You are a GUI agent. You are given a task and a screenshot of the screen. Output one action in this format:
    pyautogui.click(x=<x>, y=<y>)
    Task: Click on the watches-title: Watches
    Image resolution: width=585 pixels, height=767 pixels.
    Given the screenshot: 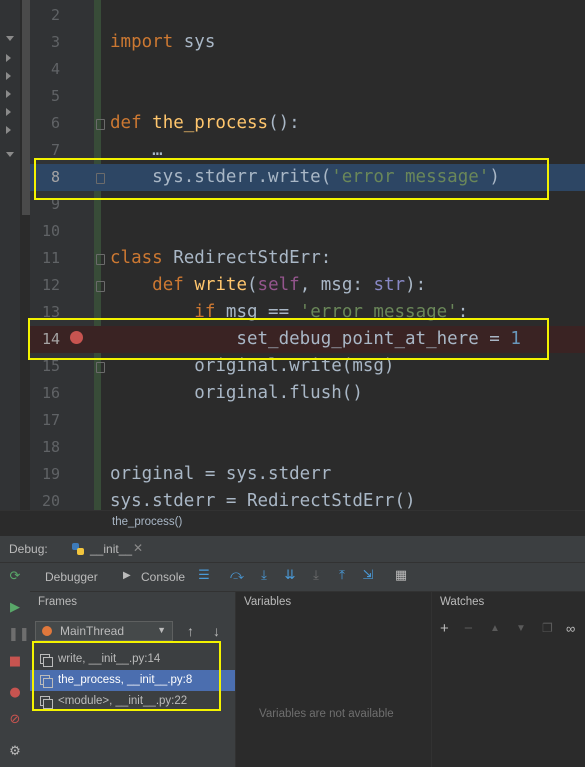 What is the action you would take?
    pyautogui.click(x=462, y=602)
    